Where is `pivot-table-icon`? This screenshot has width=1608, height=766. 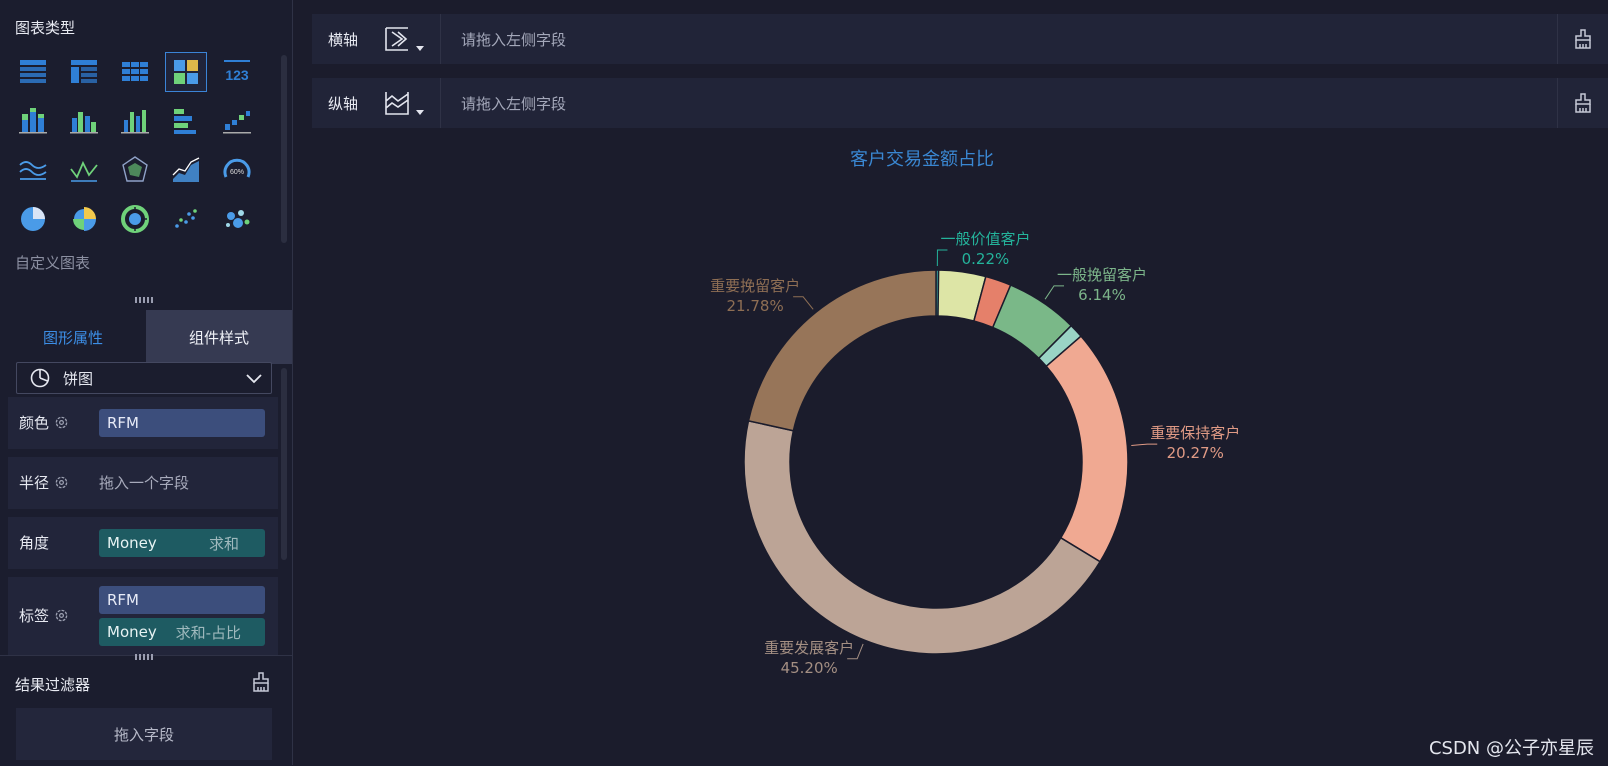
pivot-table-icon is located at coordinates (84, 72).